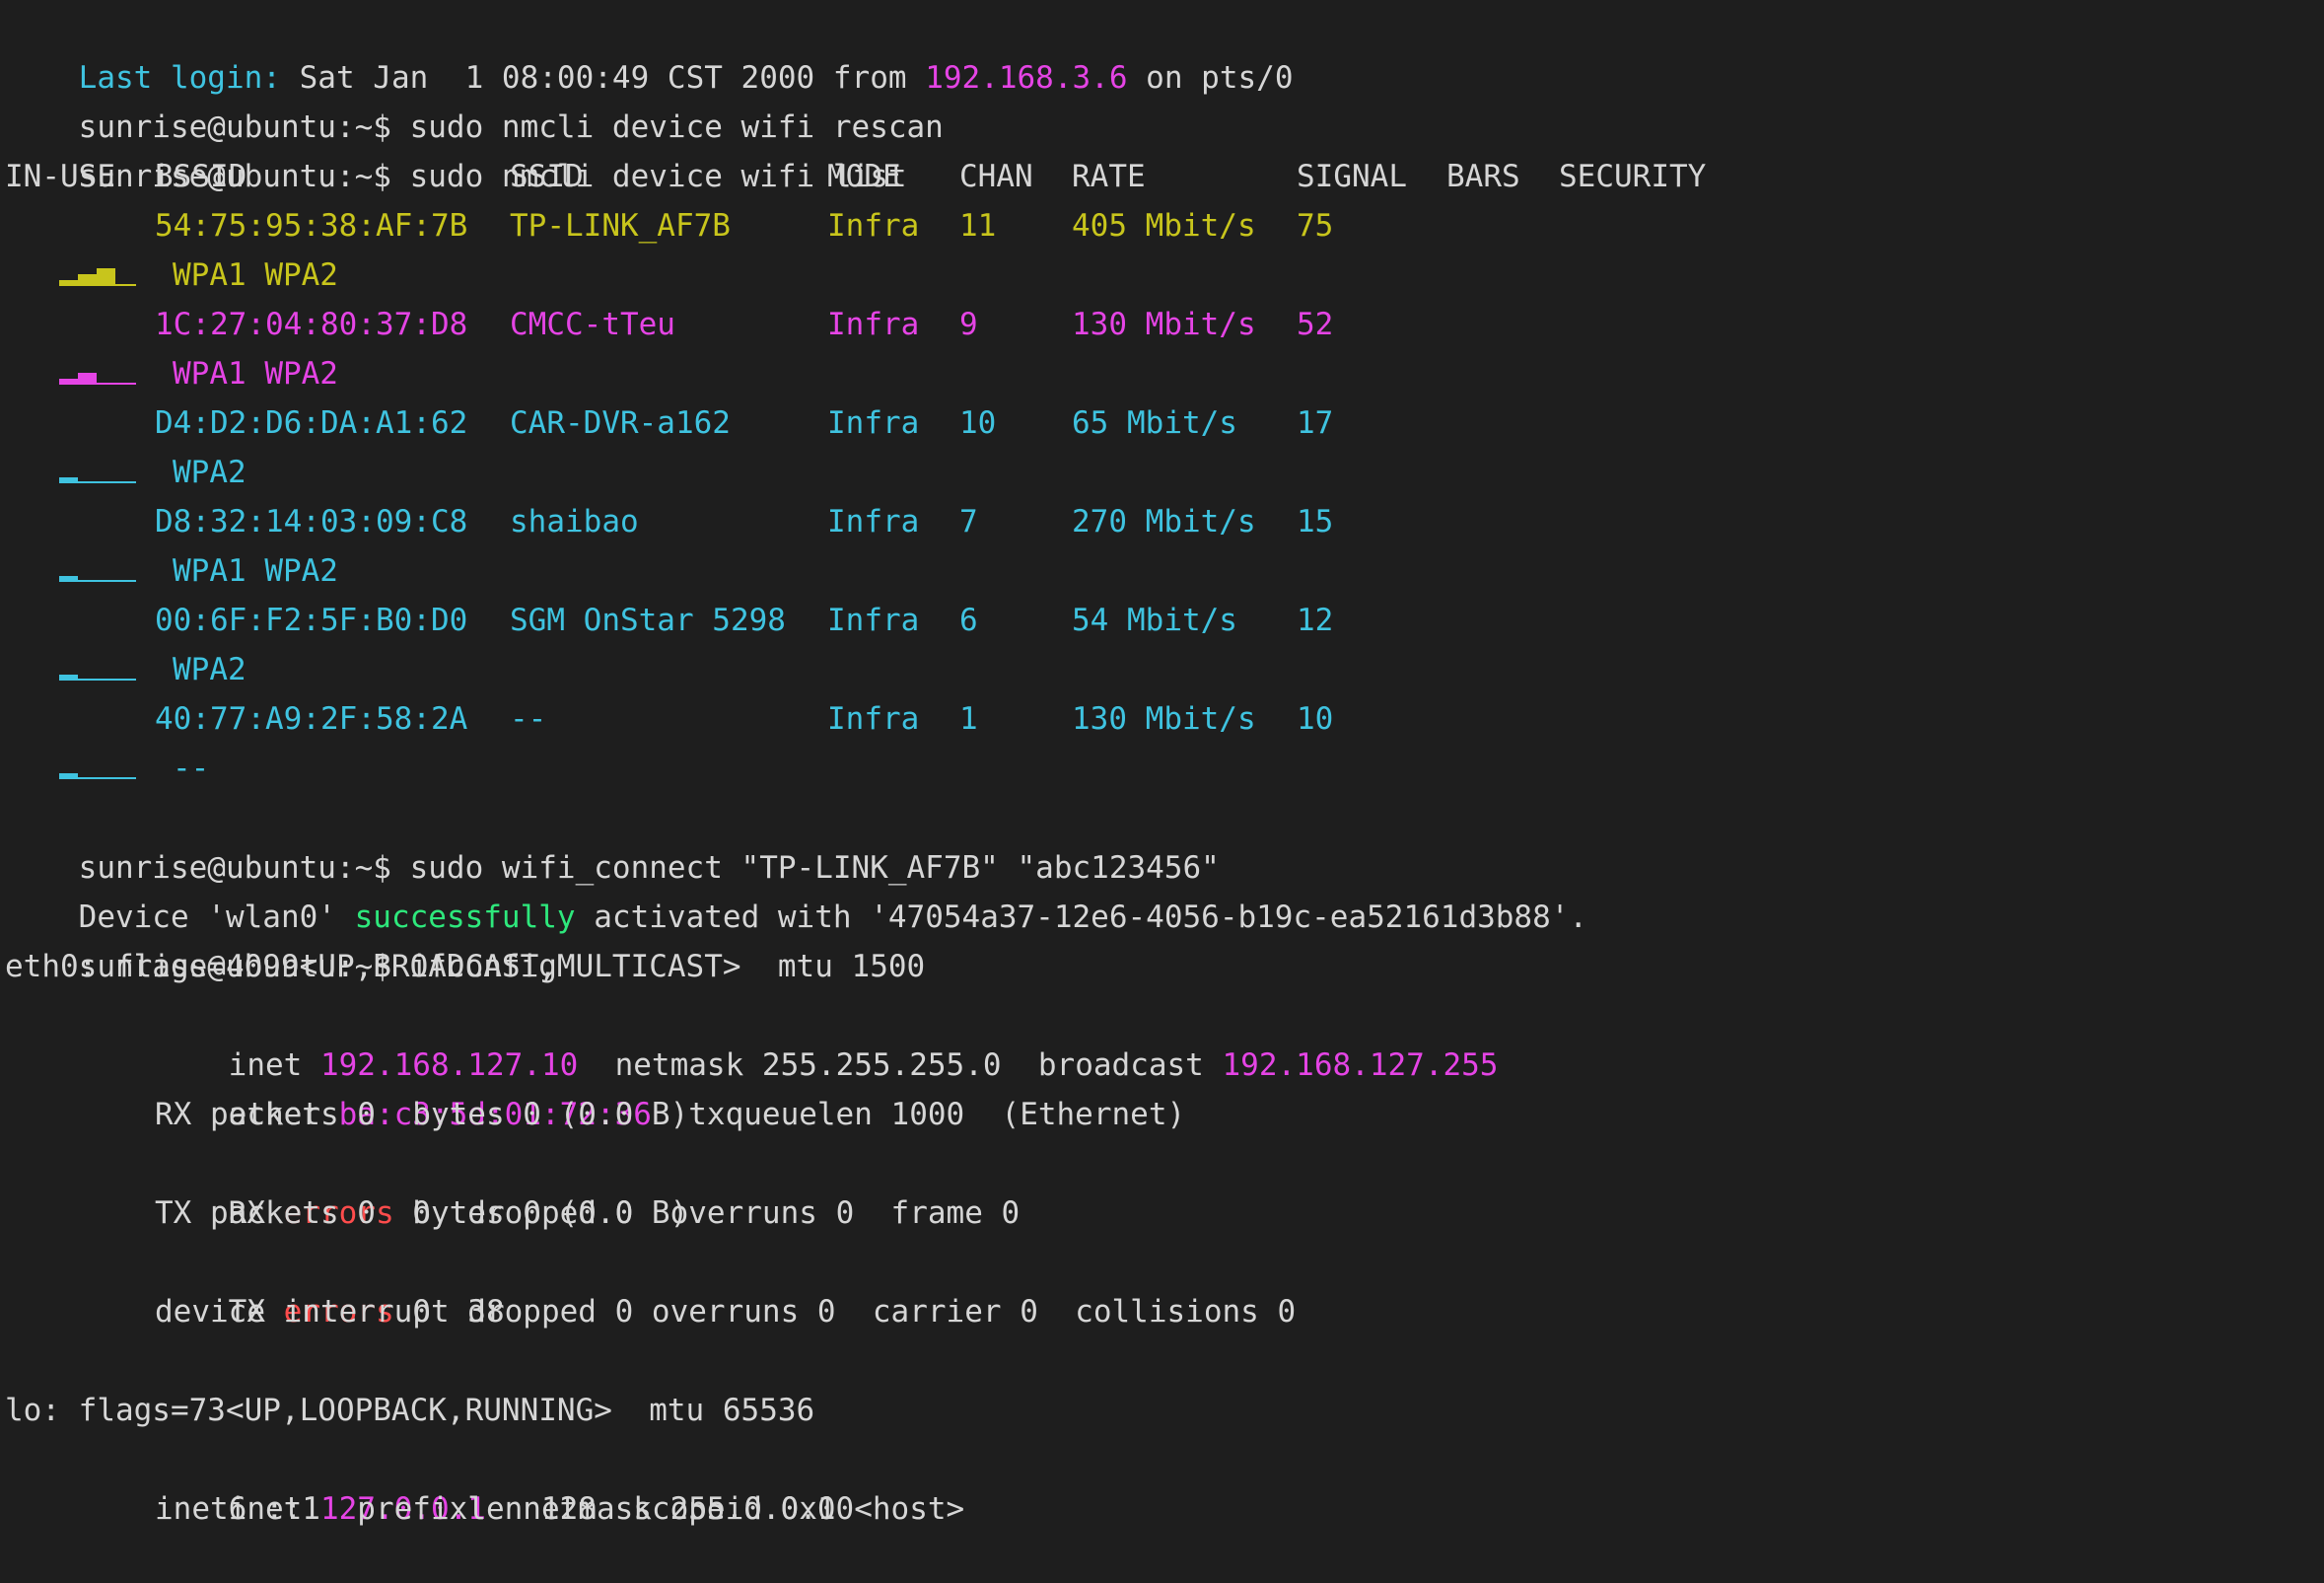 The width and height of the screenshot is (2324, 1583). I want to click on wifi-bssid: 54:75:95:38:AF:7B, so click(311, 226).